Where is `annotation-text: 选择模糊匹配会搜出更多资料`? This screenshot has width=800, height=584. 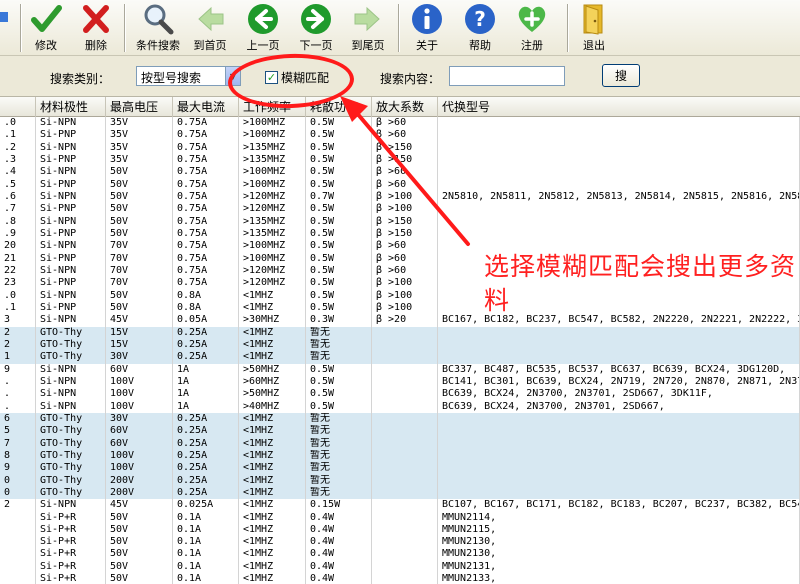 annotation-text: 选择模糊匹配会搜出更多资料 is located at coordinates (640, 283).